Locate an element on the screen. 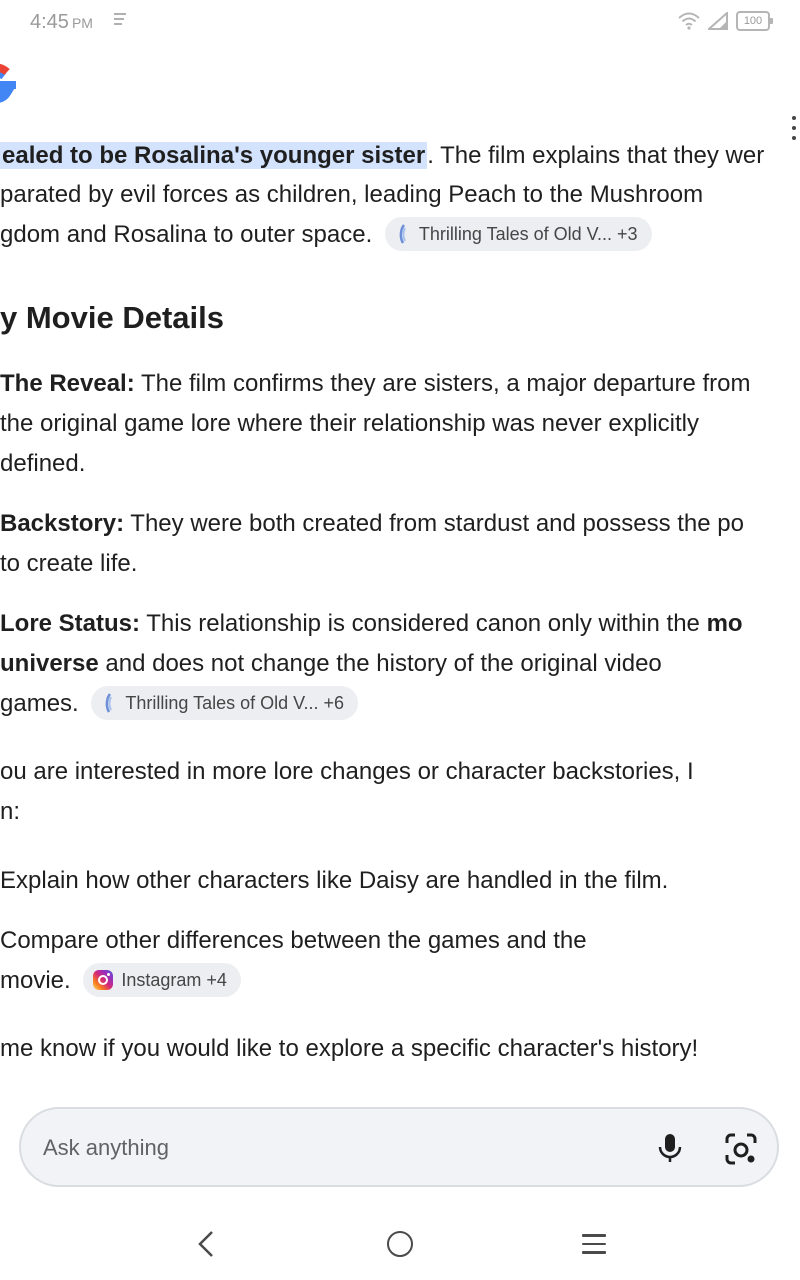  signal-icon is located at coordinates (718, 21).